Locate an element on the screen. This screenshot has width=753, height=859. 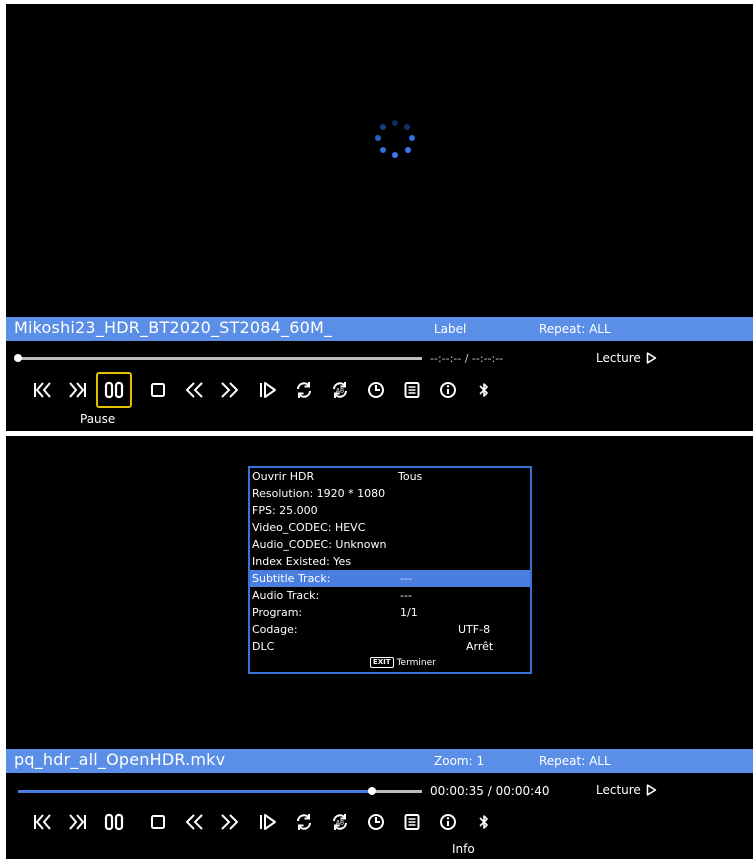
dlc-label: DLC is located at coordinates (263, 646).